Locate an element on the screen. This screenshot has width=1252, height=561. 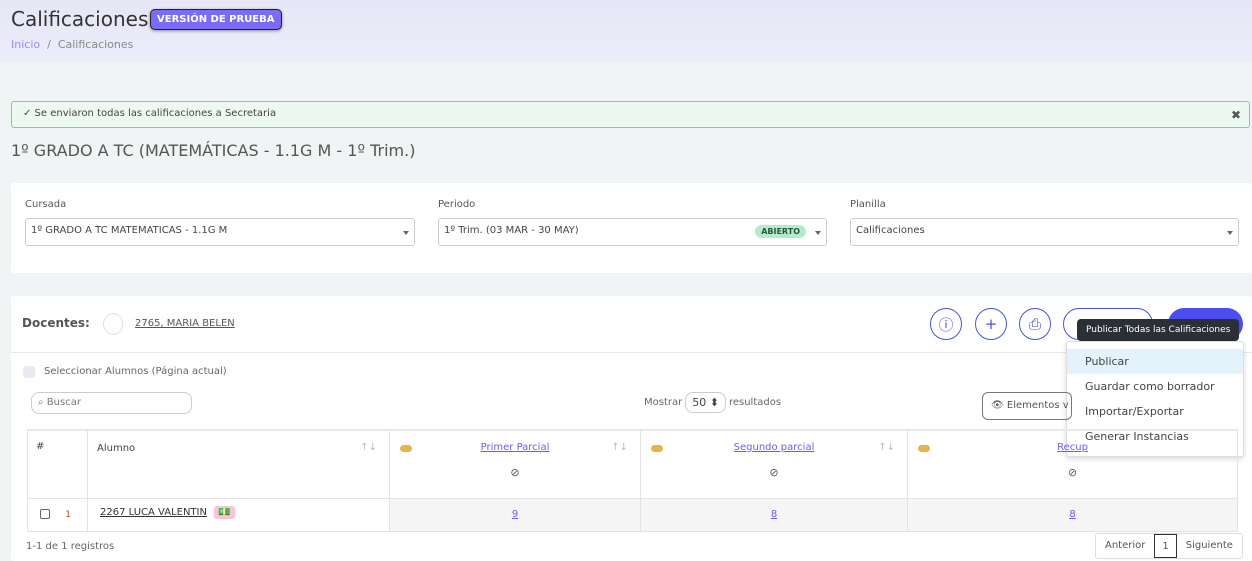
status-badge: ABIERTO is located at coordinates (780, 231).